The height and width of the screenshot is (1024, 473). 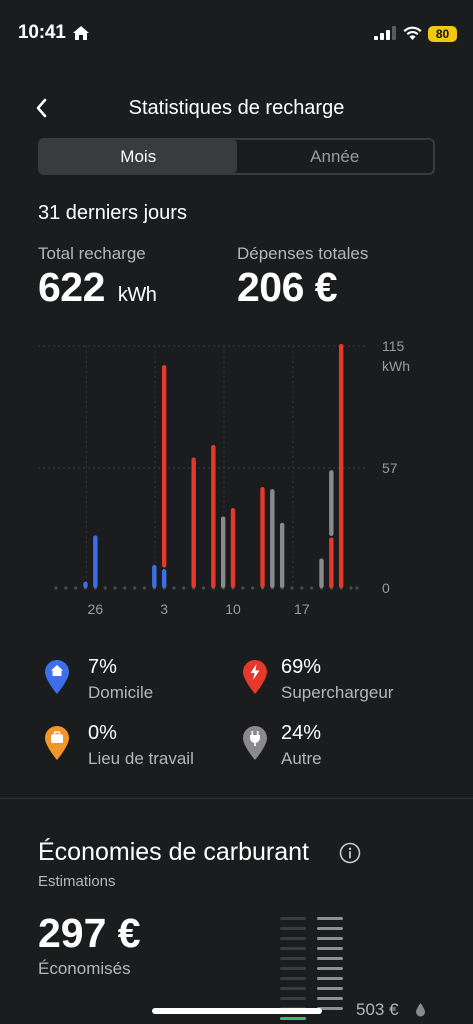 I want to click on signal-icon, so click(x=385, y=33).